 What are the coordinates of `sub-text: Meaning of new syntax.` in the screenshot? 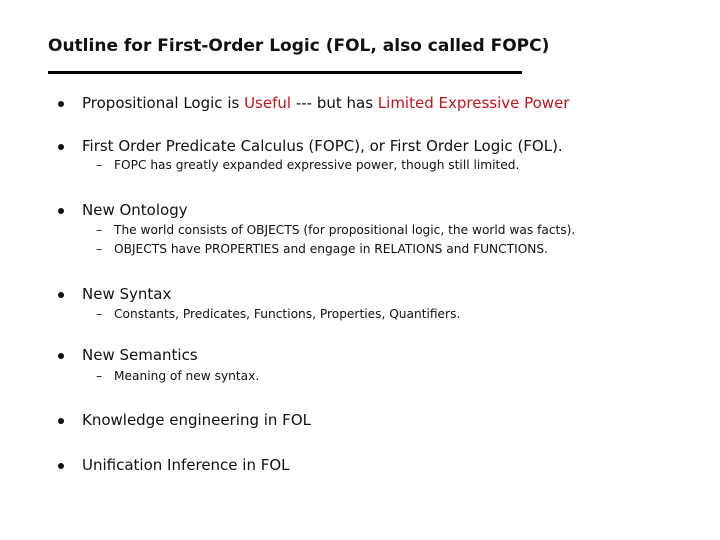 It's located at (187, 376).